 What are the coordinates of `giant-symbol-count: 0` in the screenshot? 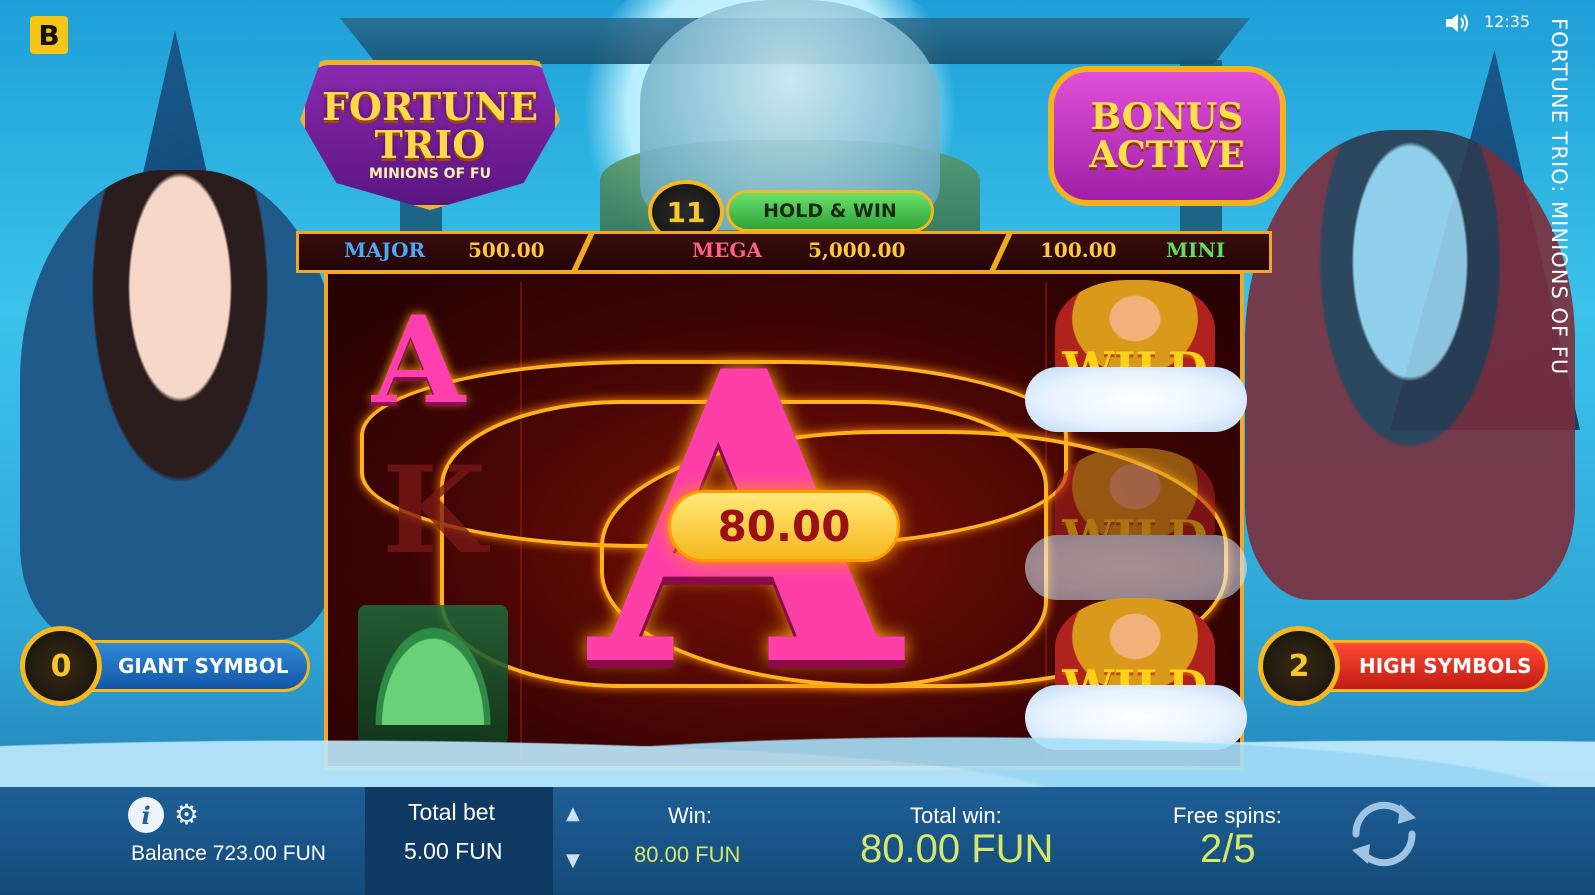 It's located at (61, 666).